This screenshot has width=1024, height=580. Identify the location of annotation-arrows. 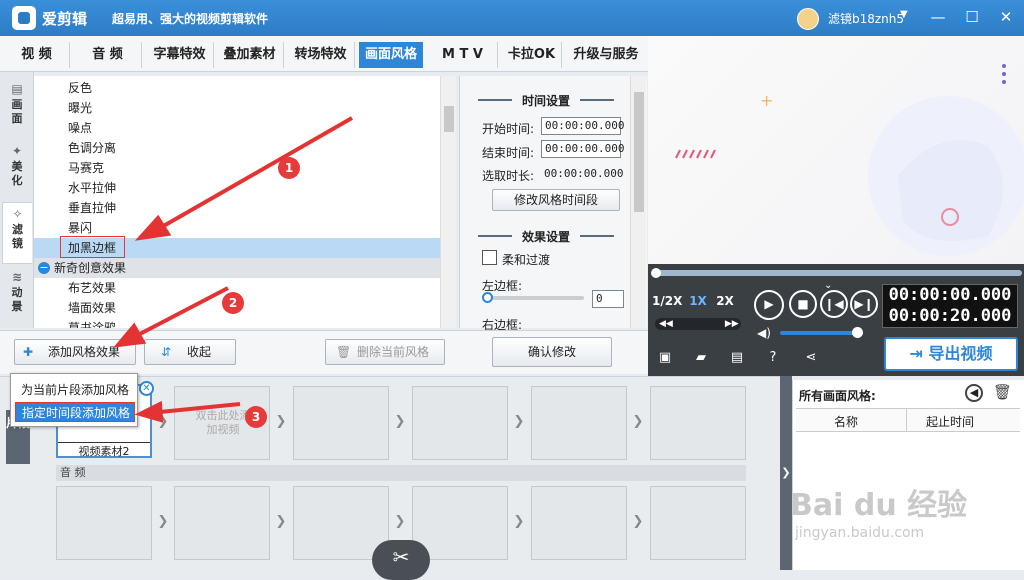
(233, 269).